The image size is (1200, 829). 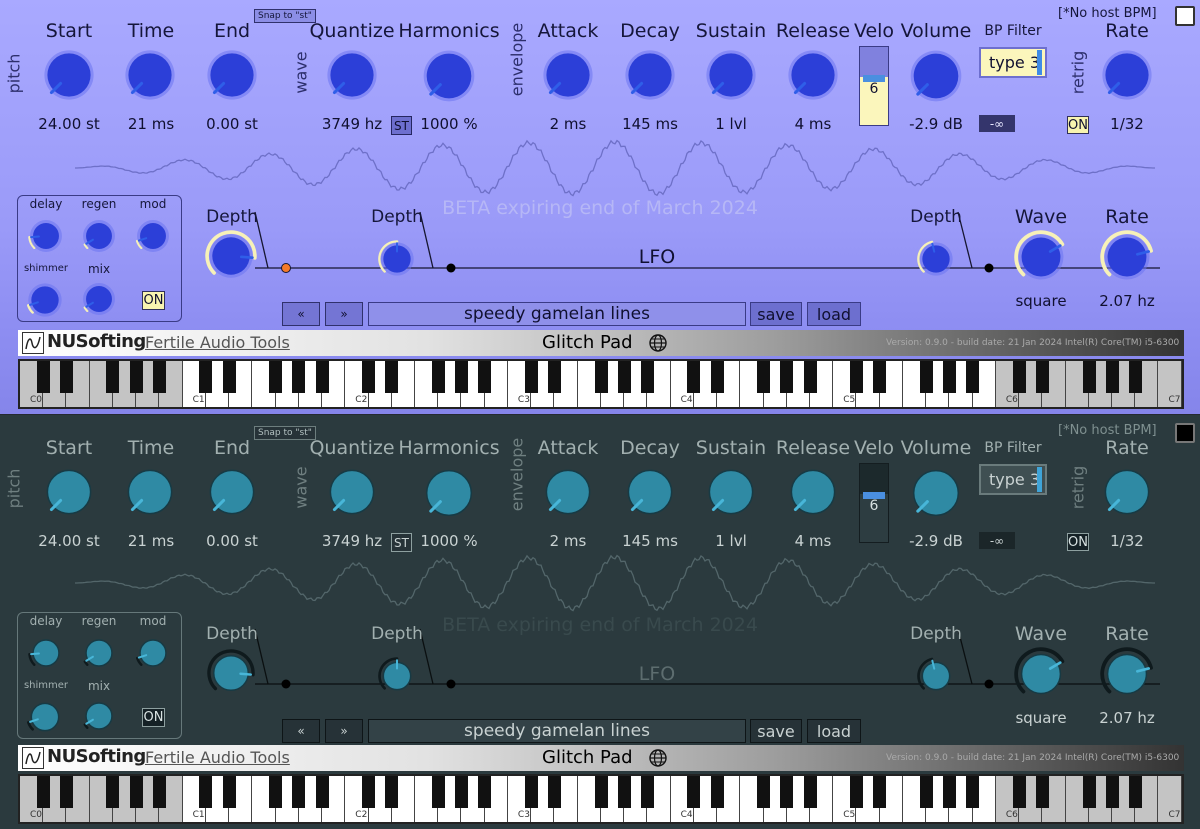 I want to click on next-preset-button: », so click(x=344, y=731).